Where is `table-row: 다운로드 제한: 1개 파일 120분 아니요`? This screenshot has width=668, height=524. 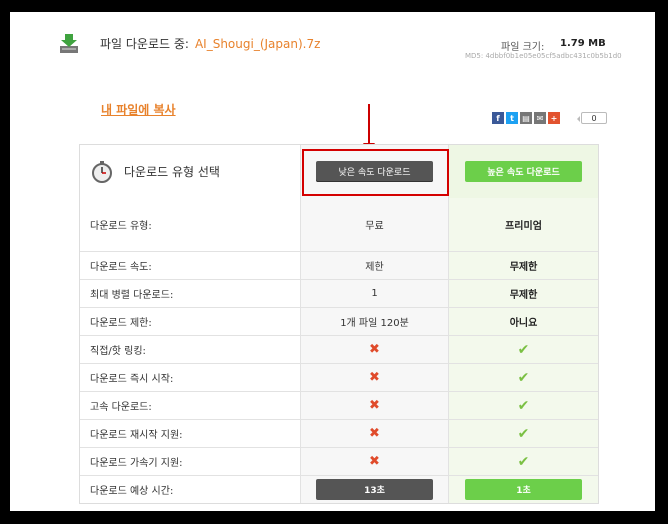 table-row: 다운로드 제한: 1개 파일 120분 아니요 is located at coordinates (339, 321).